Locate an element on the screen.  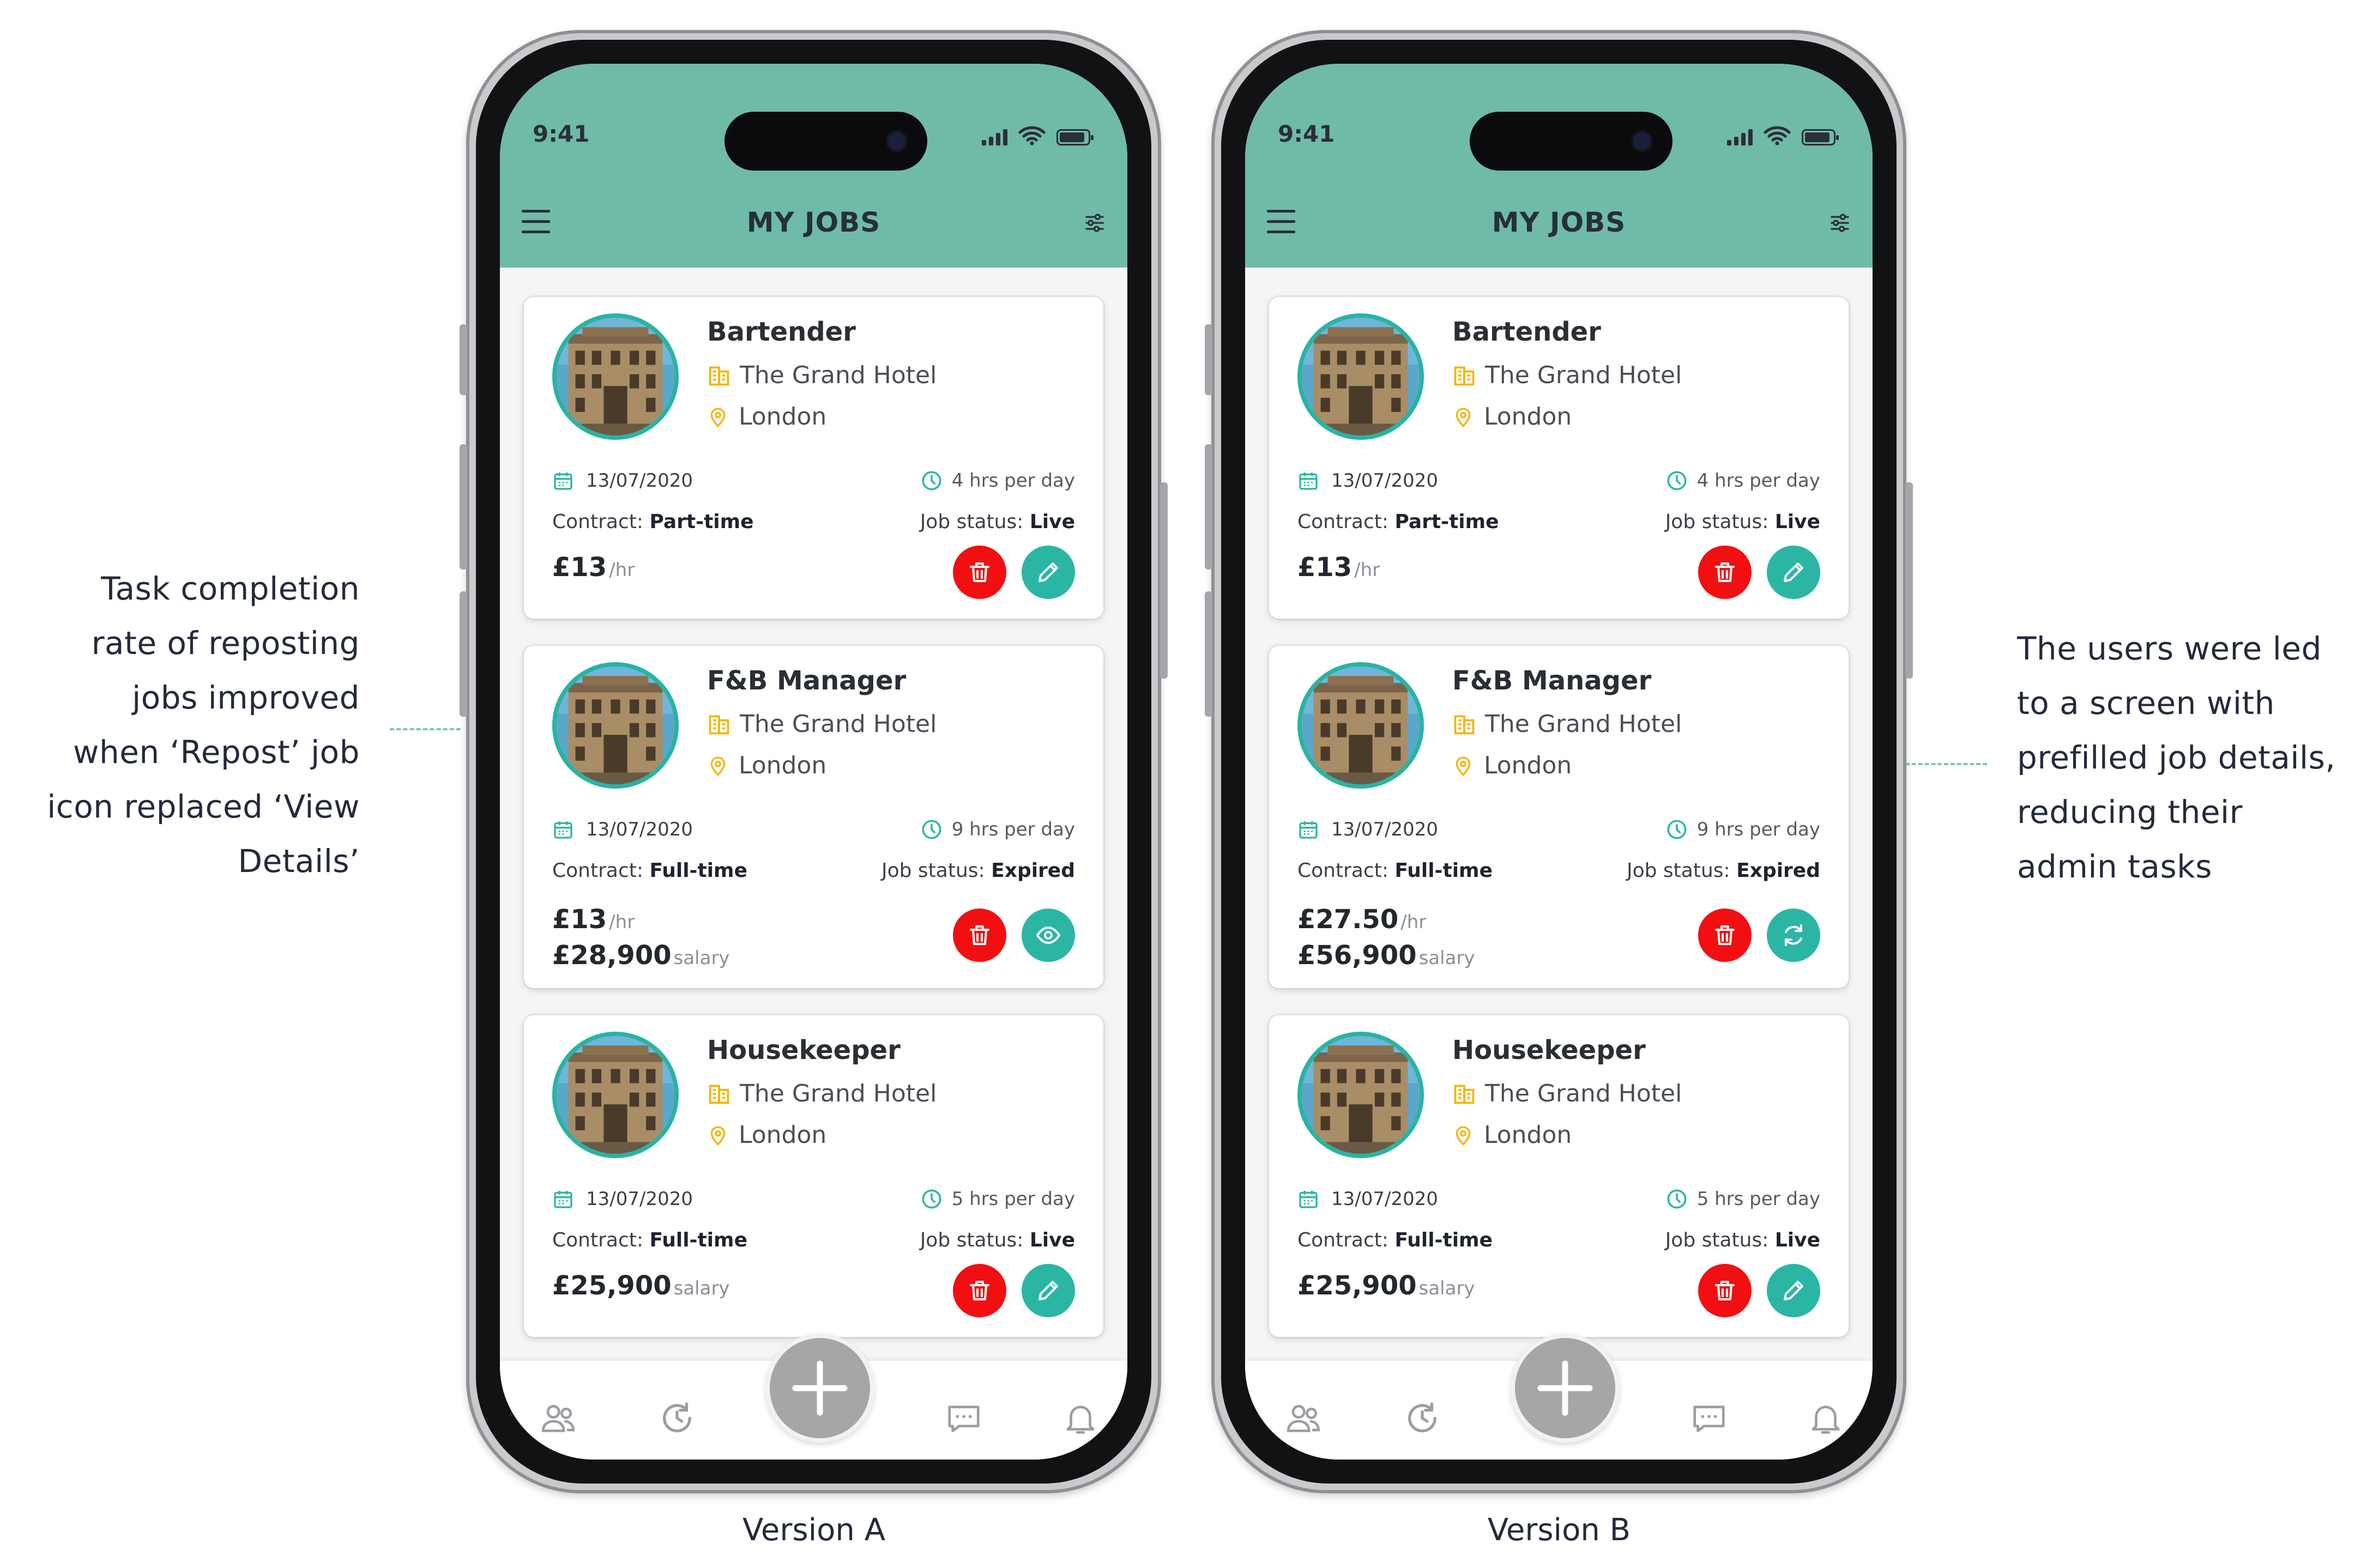
date: 13/07/2020 is located at coordinates (1367, 481).